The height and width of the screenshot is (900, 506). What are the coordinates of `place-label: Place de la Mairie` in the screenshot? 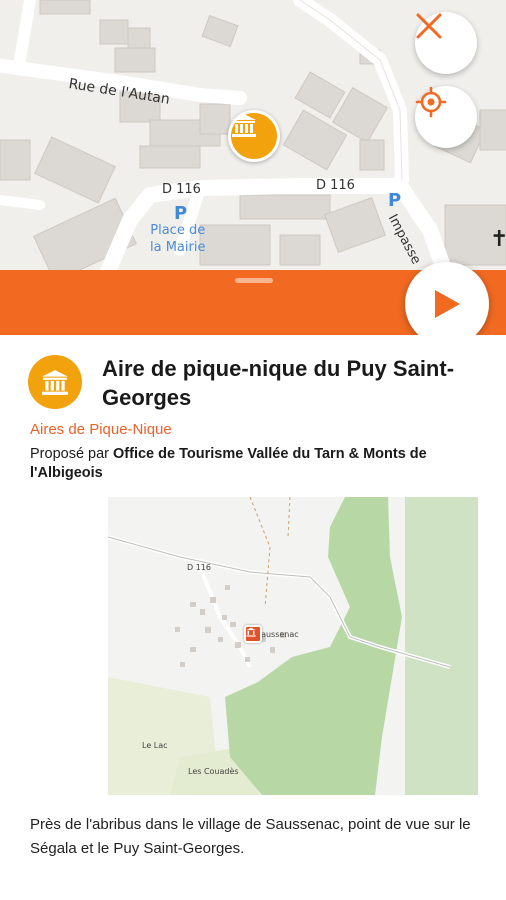 It's located at (178, 239).